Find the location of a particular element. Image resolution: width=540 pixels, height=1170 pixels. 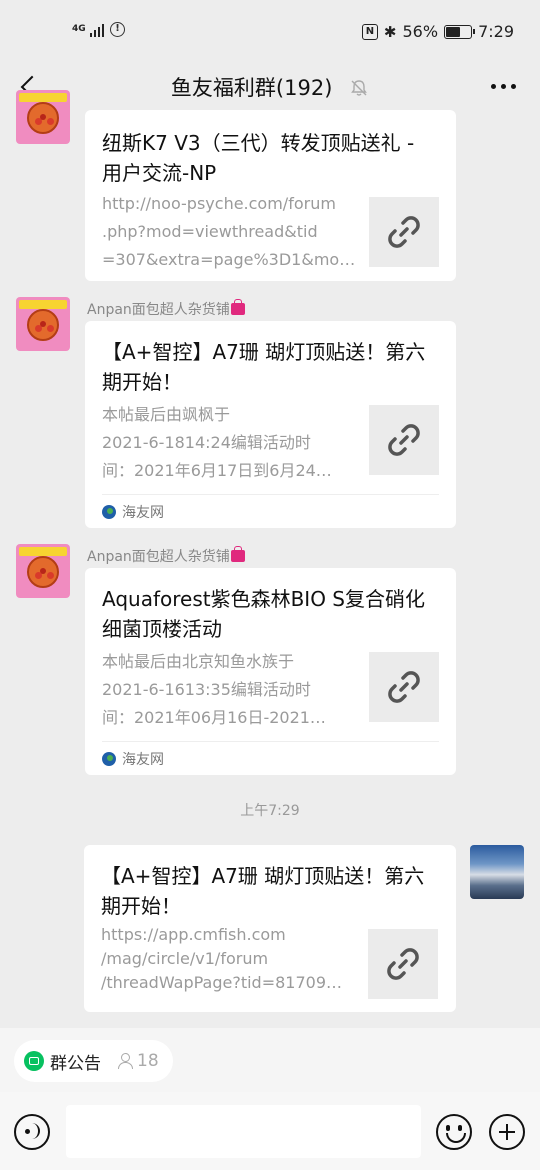

emoji-icon is located at coordinates (454, 1132).